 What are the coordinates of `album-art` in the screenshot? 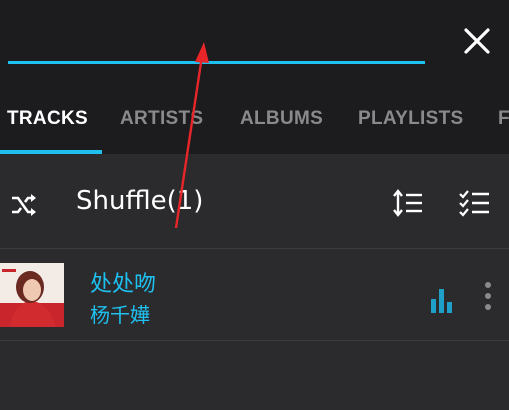 It's located at (32, 295).